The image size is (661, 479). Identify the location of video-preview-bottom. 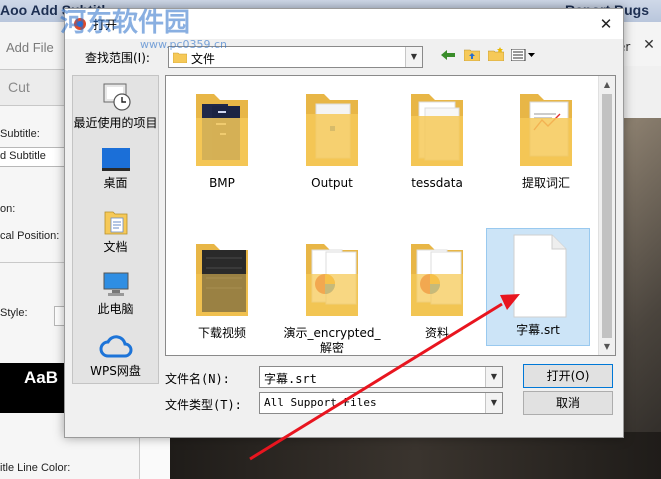
(415, 455).